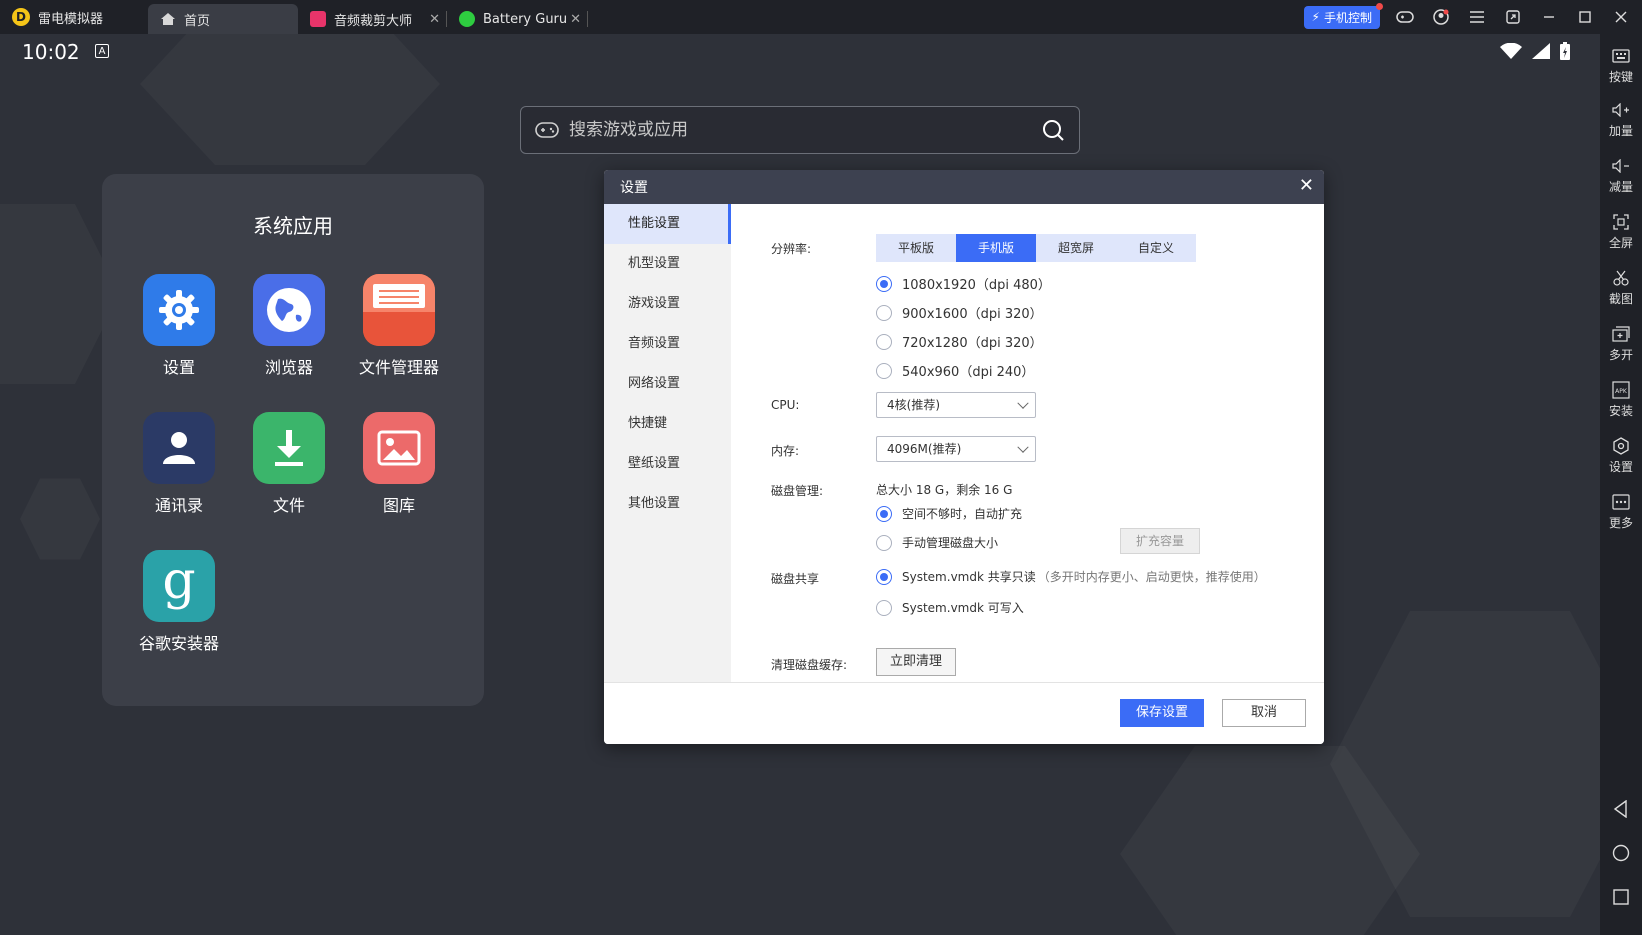 This screenshot has width=1642, height=935. What do you see at coordinates (1585, 17) in the screenshot?
I see `maximize-icon` at bounding box center [1585, 17].